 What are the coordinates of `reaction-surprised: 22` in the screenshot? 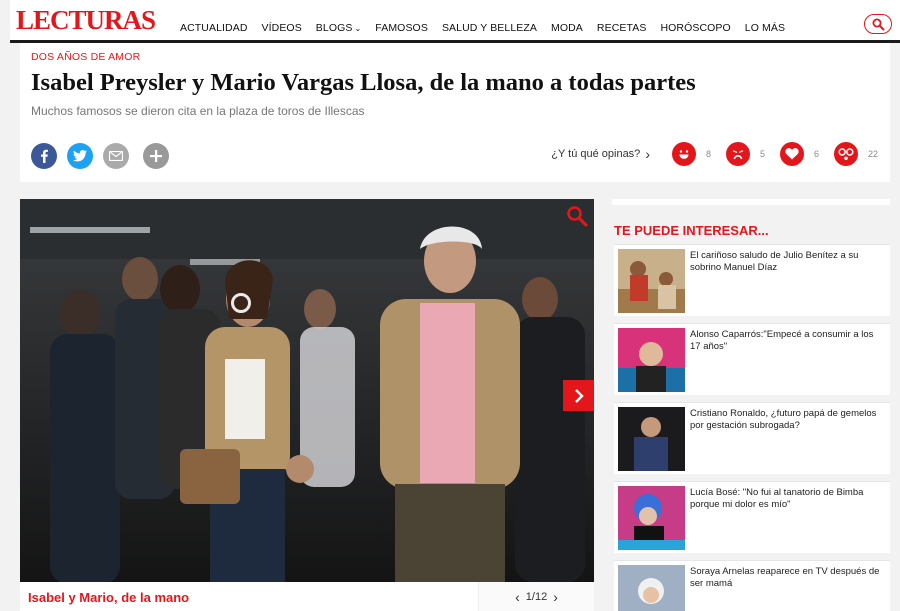 It's located at (855, 154).